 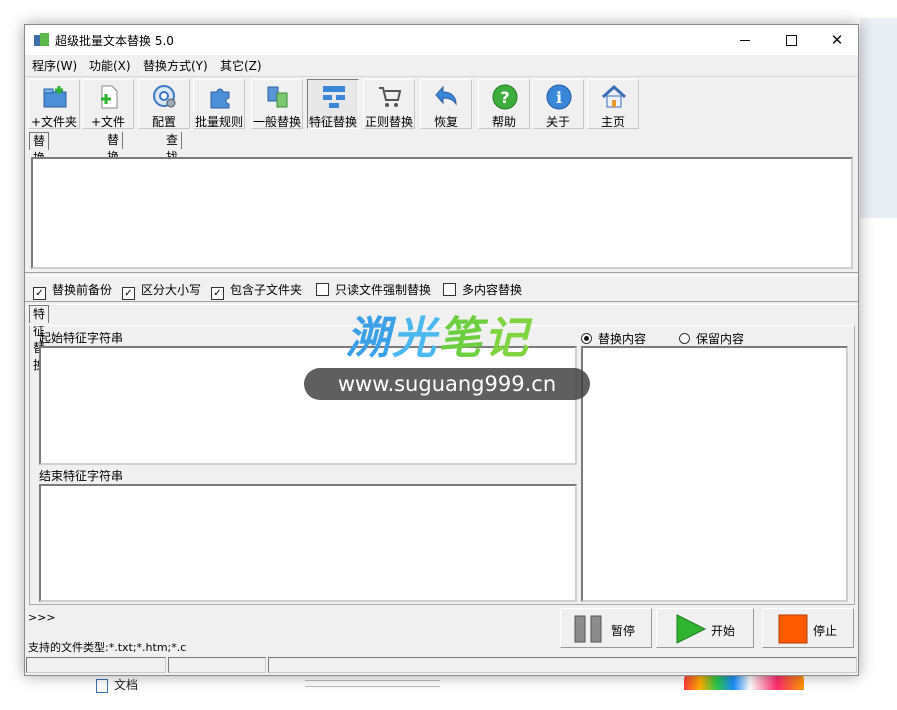 I want to click on puzzle-icon, so click(x=220, y=98).